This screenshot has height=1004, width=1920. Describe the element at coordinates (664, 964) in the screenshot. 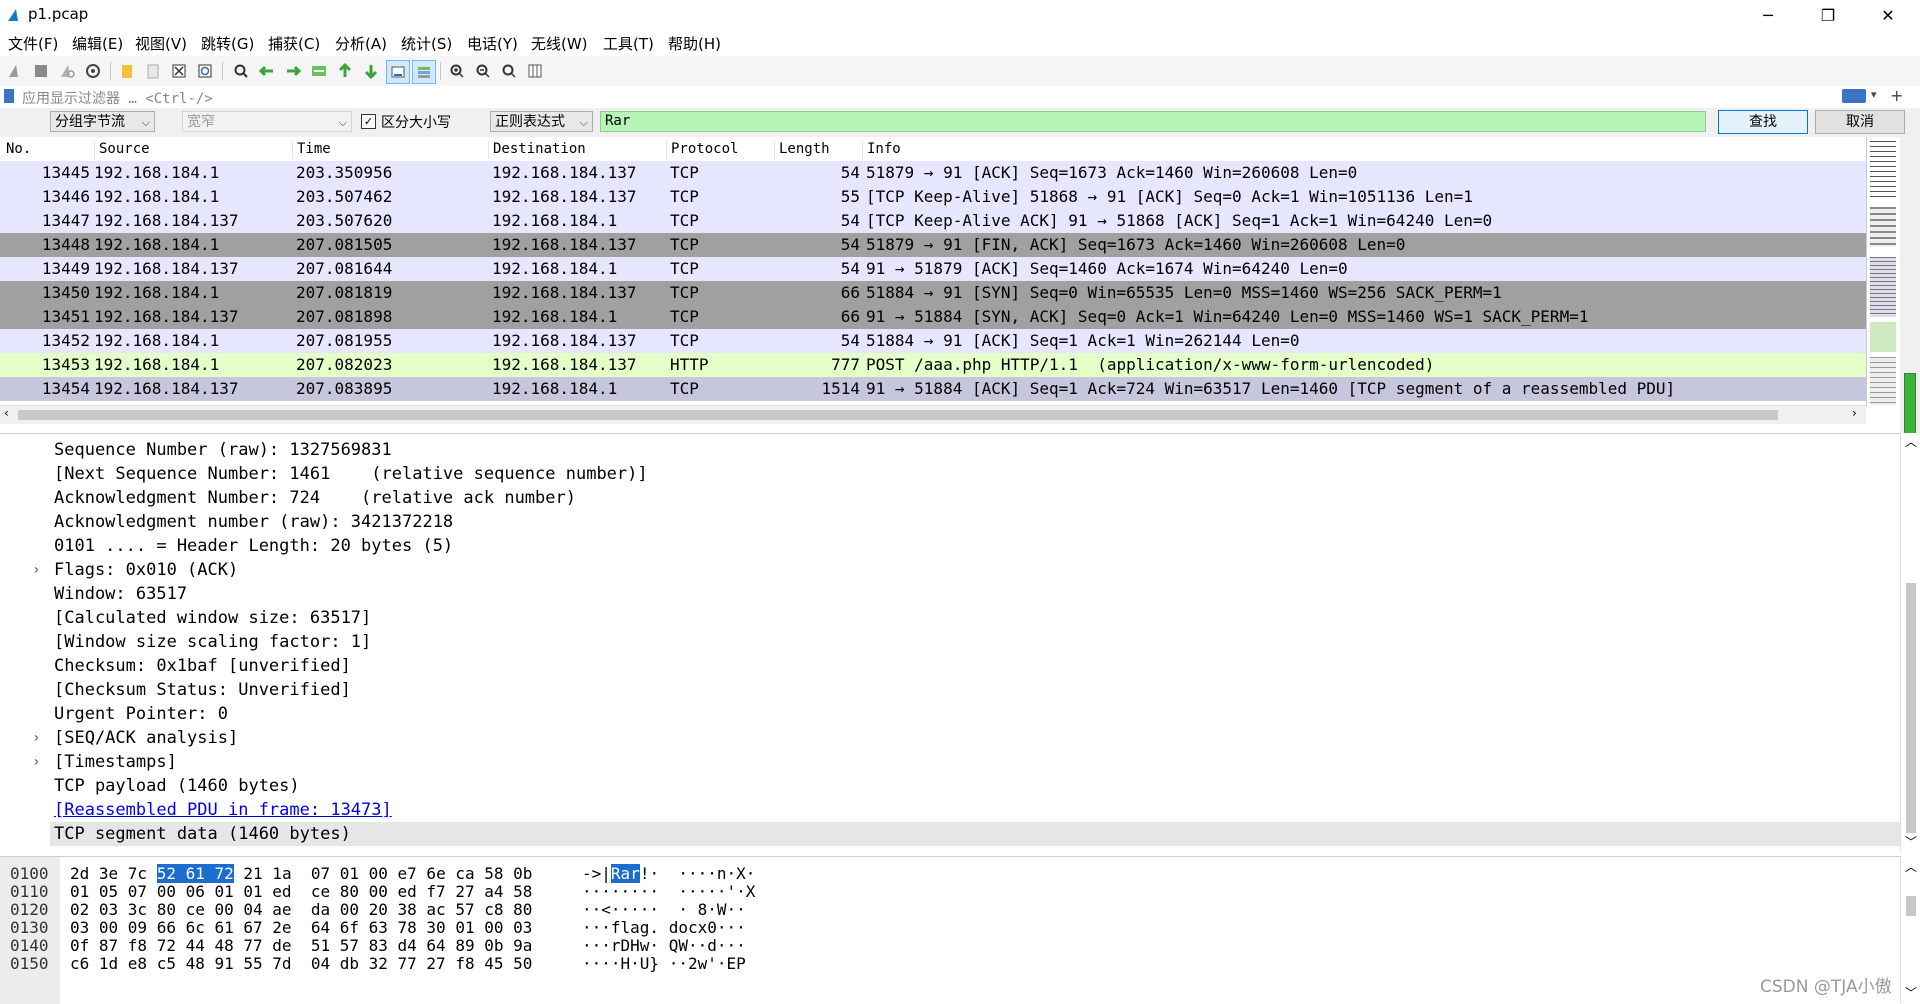

I see `hex-ascii: ····H·U} ··2w'·EP` at that location.